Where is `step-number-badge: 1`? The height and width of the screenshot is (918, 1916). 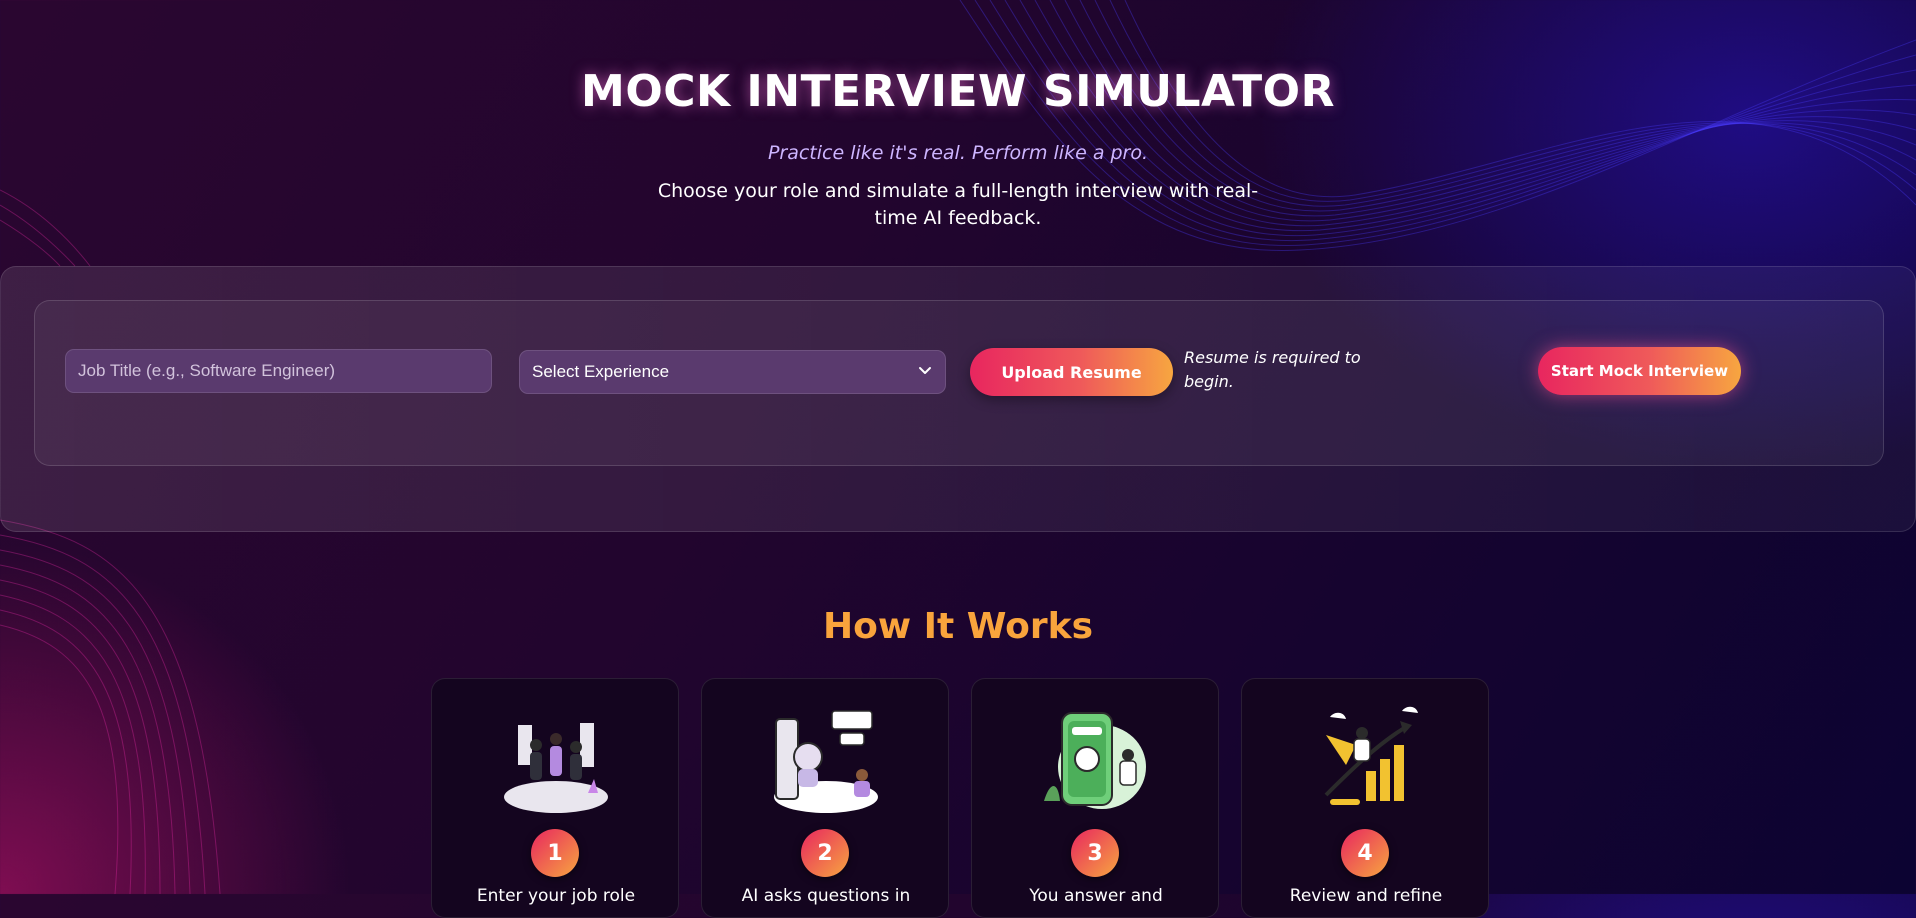
step-number-badge: 1 is located at coordinates (555, 853).